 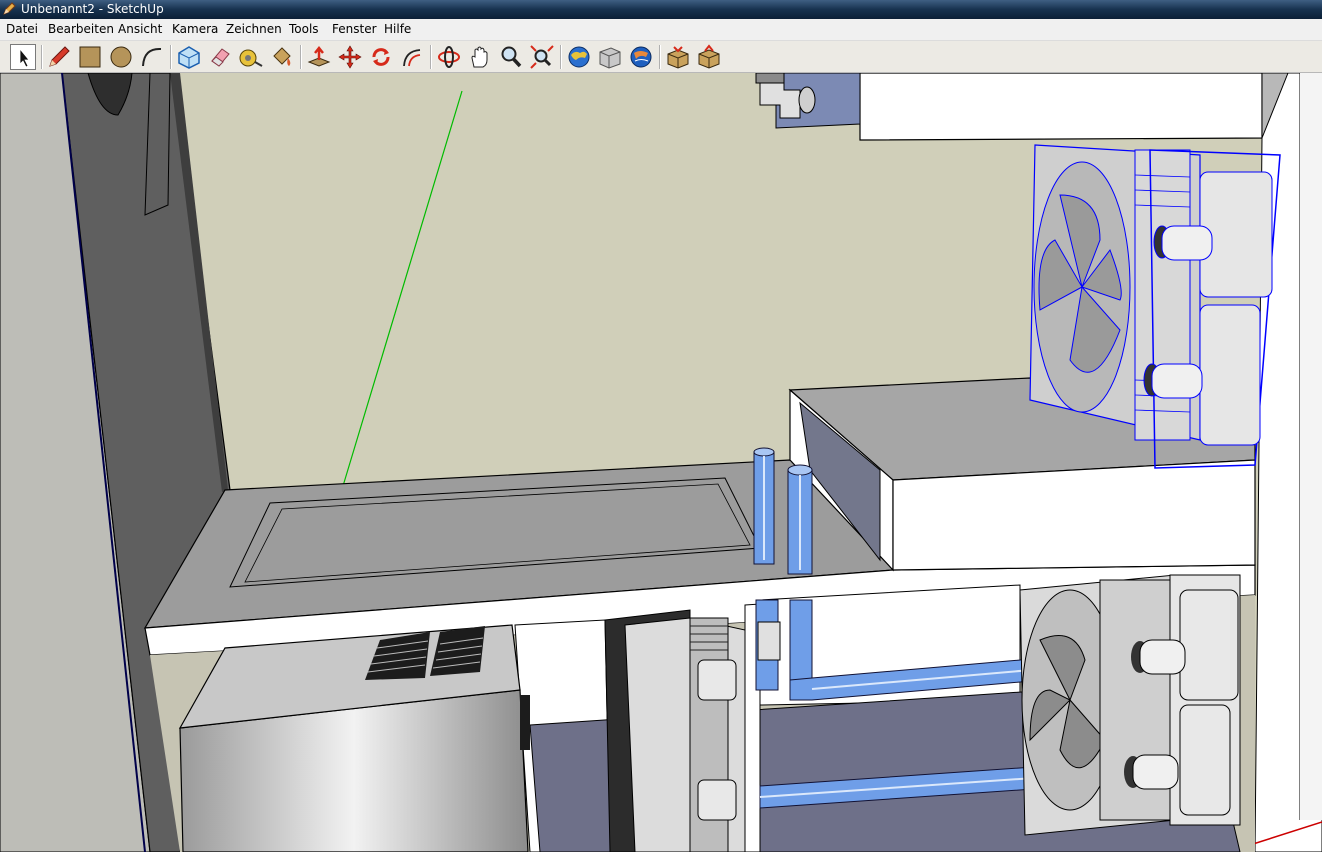 I want to click on move-icon, so click(x=350, y=57).